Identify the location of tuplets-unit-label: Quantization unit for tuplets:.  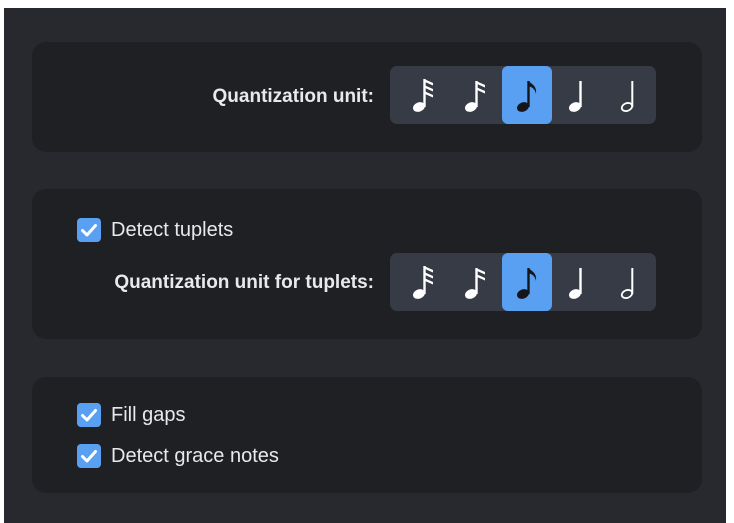
(244, 282).